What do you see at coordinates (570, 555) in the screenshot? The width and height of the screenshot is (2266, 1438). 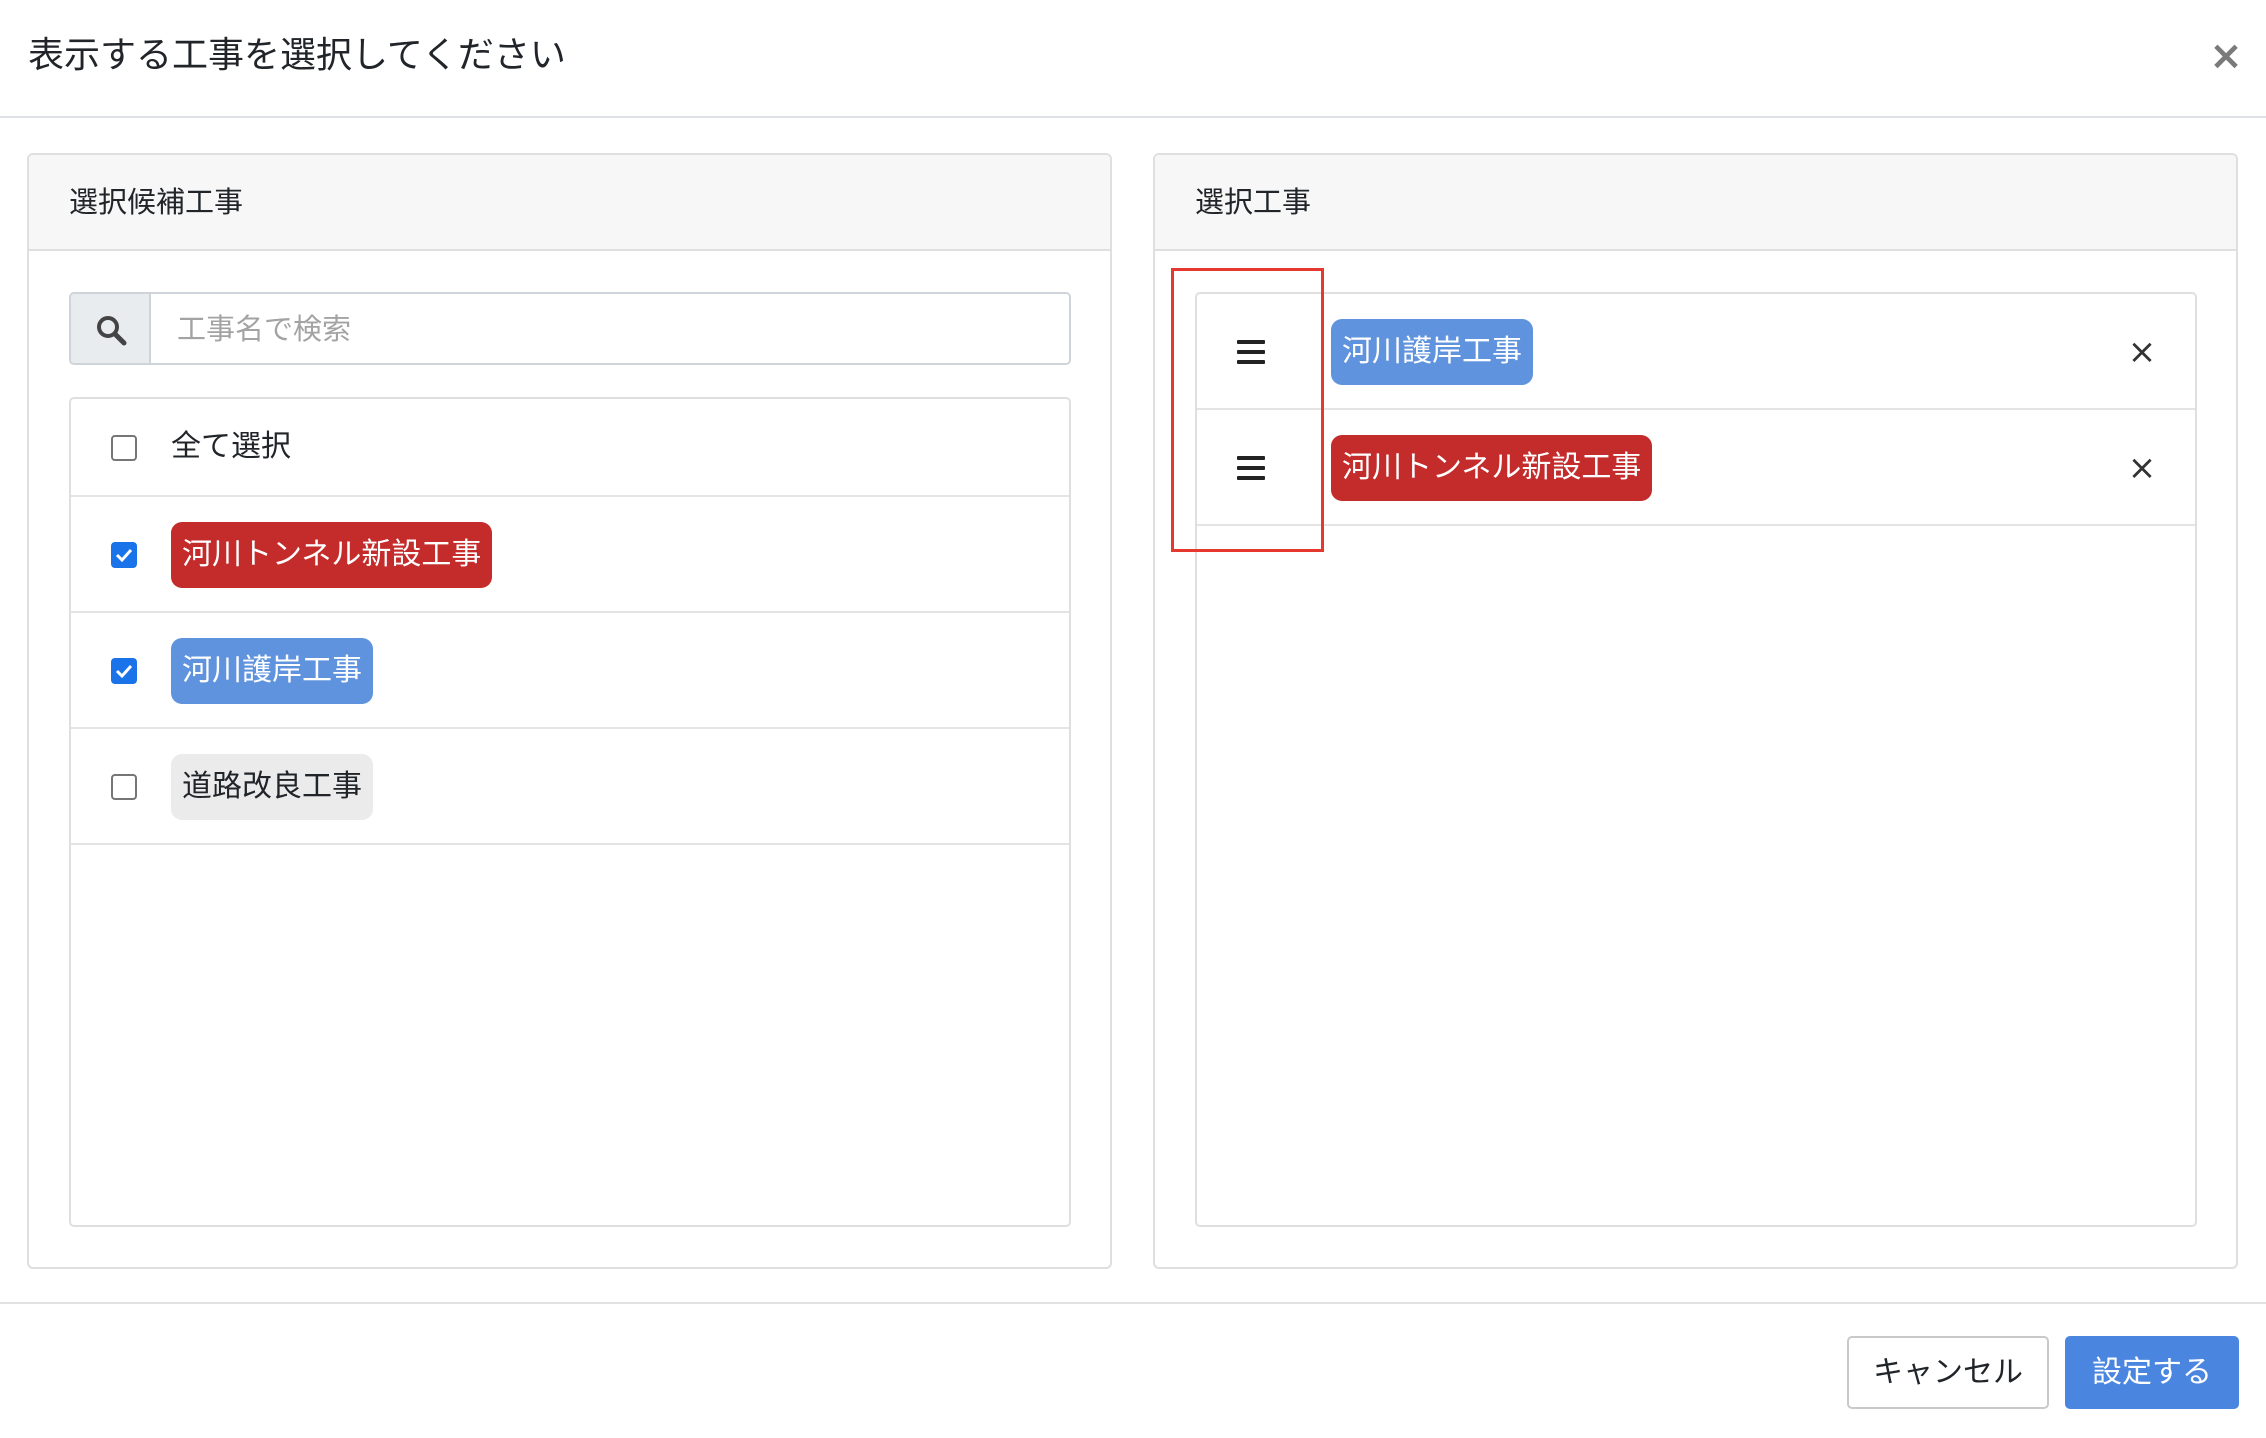 I see `list-item: 河川トンネル新設工事` at bounding box center [570, 555].